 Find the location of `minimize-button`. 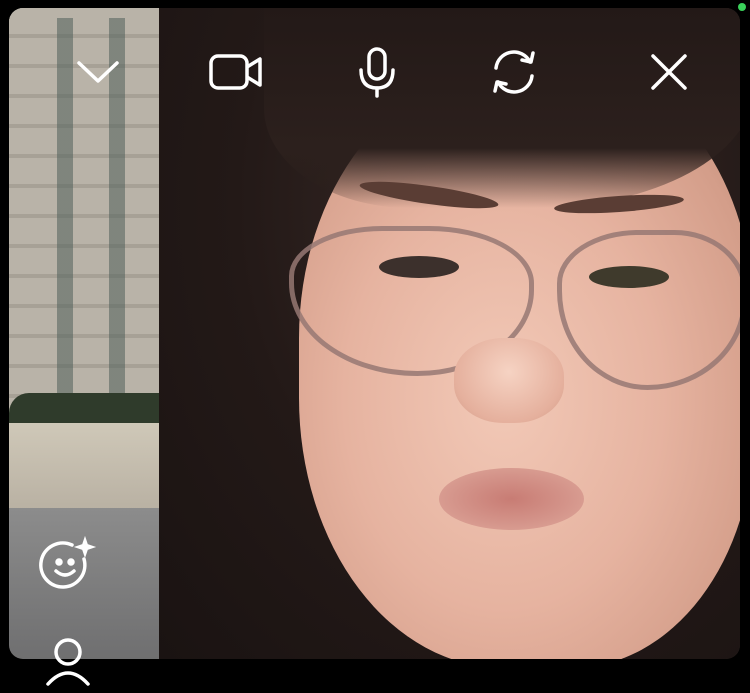

minimize-button is located at coordinates (98, 72).